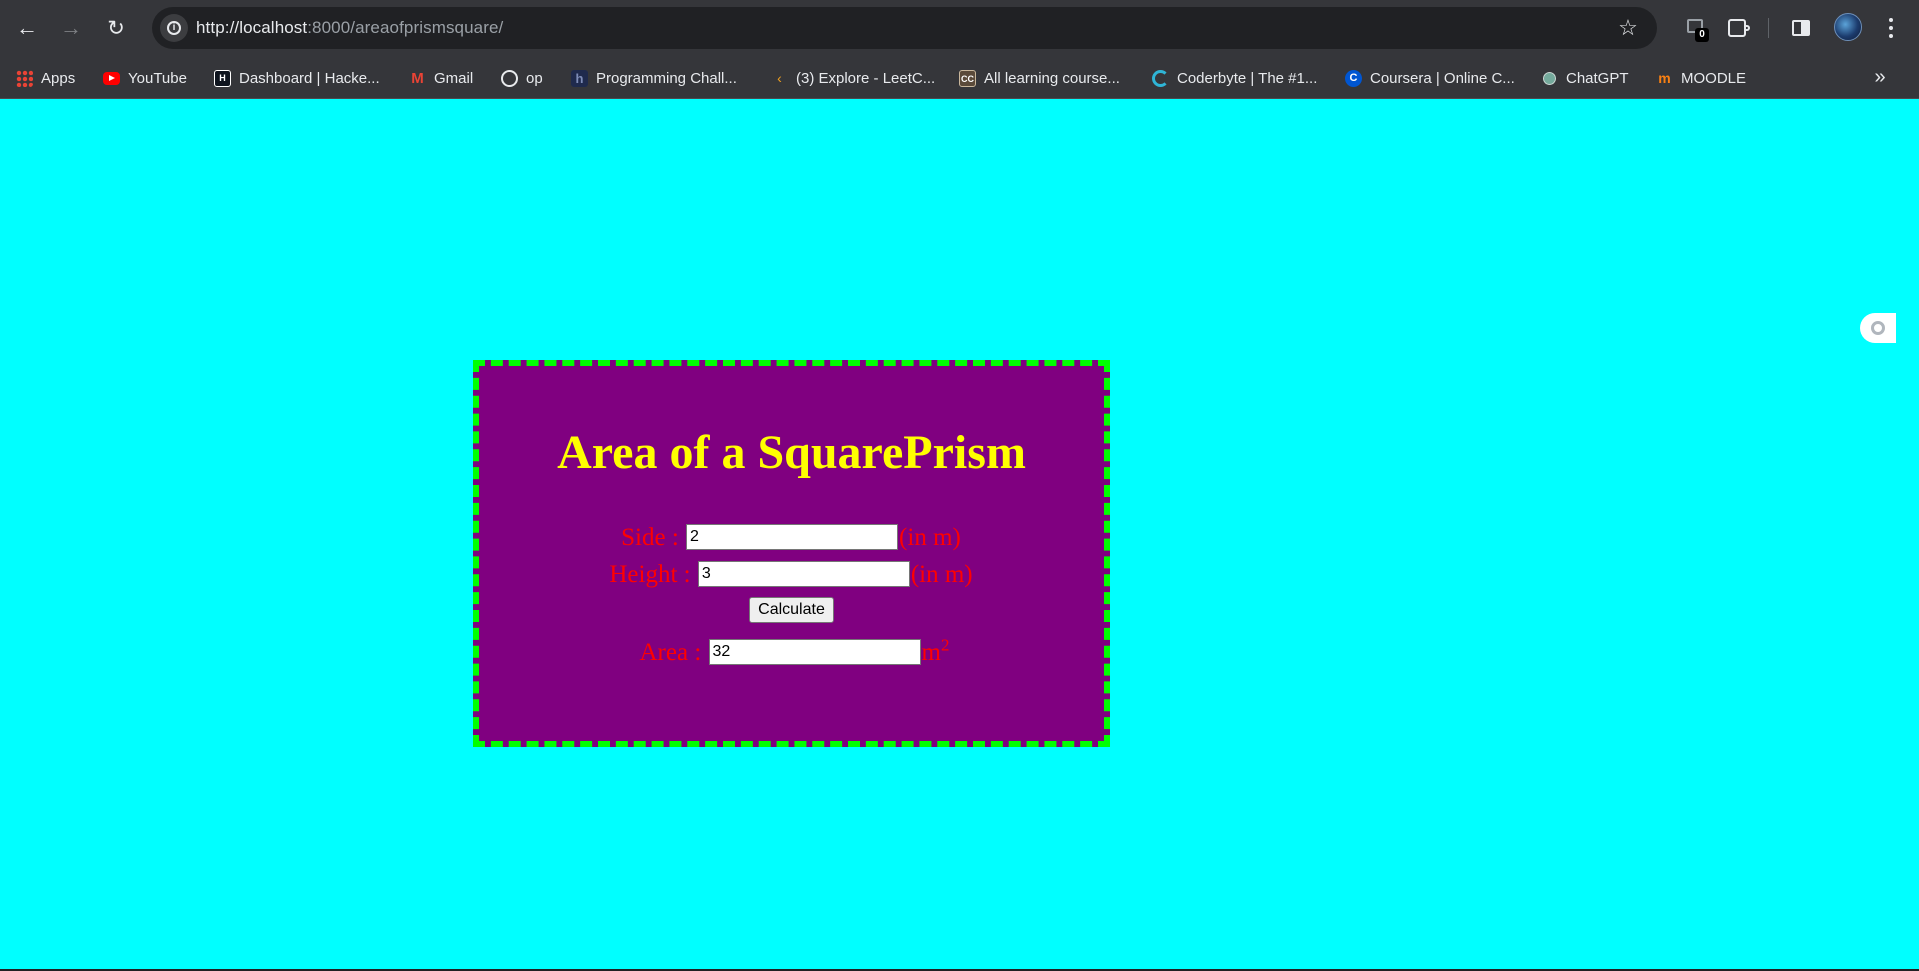  What do you see at coordinates (1353, 78) in the screenshot?
I see `coursera-icon: C` at bounding box center [1353, 78].